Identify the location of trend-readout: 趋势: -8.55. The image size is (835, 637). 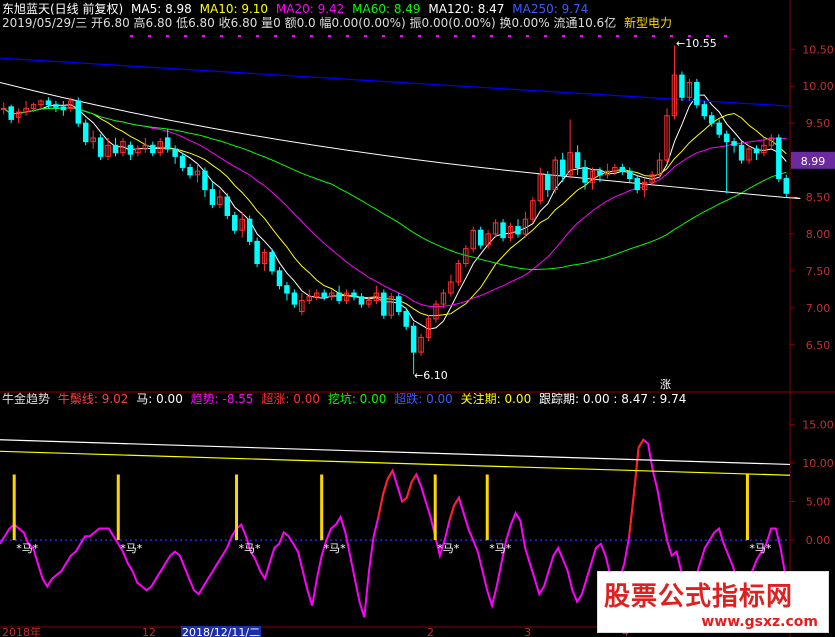
(222, 399).